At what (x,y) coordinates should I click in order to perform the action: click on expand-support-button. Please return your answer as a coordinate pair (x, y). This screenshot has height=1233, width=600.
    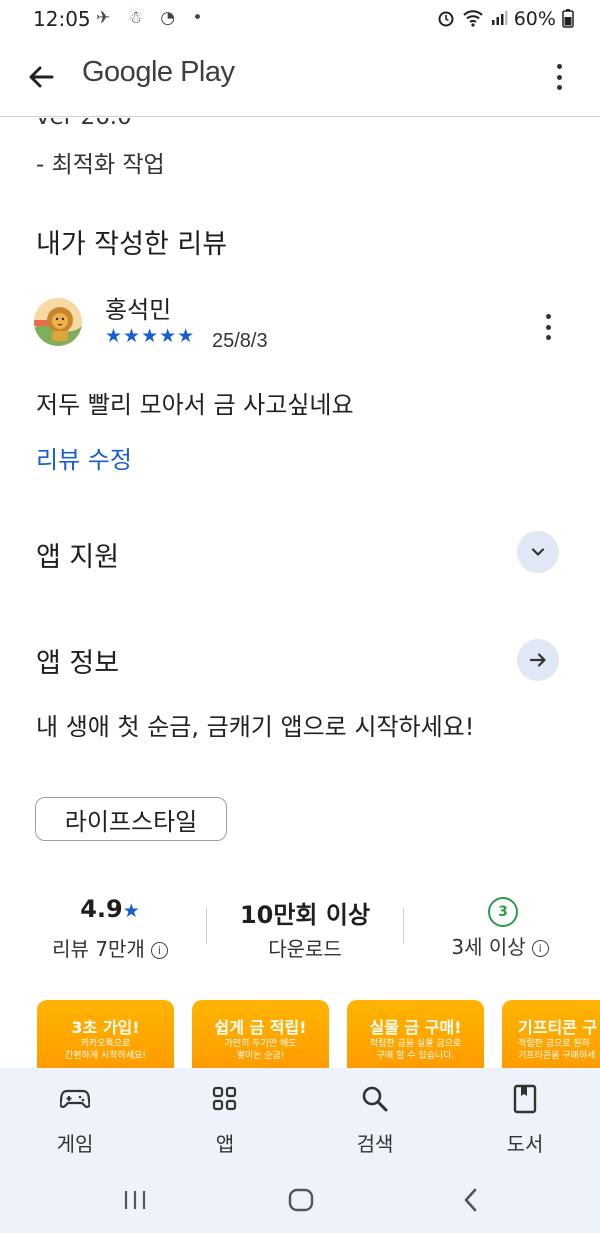
    Looking at the image, I should click on (538, 552).